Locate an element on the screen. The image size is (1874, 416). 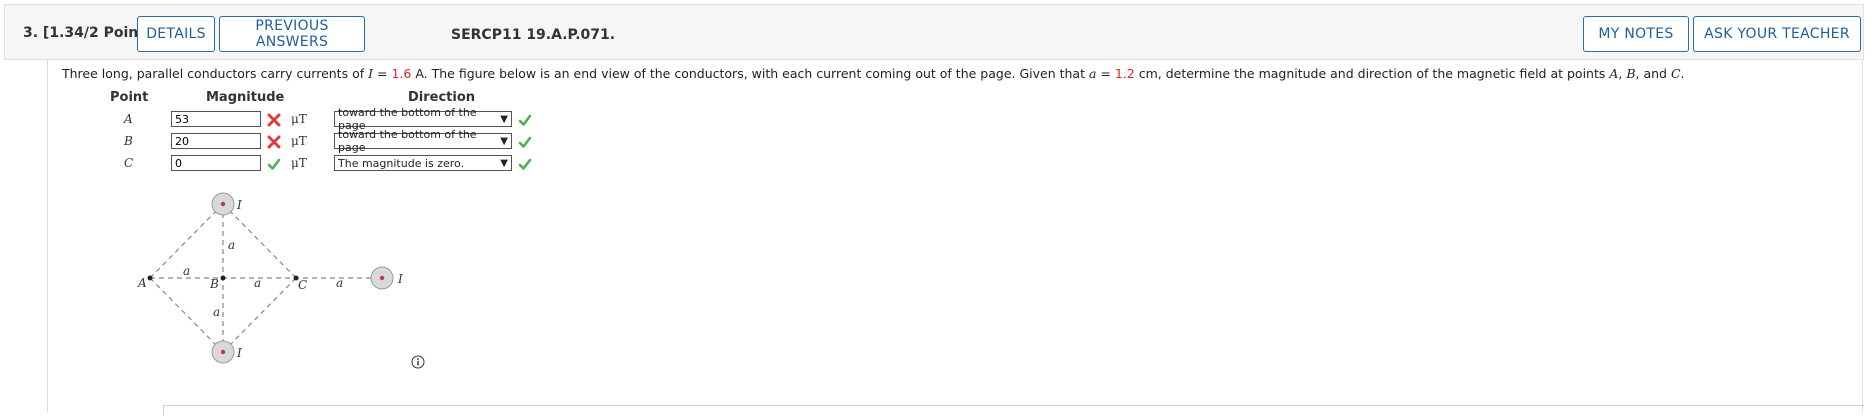
magnitude-input-b is located at coordinates (216, 141).